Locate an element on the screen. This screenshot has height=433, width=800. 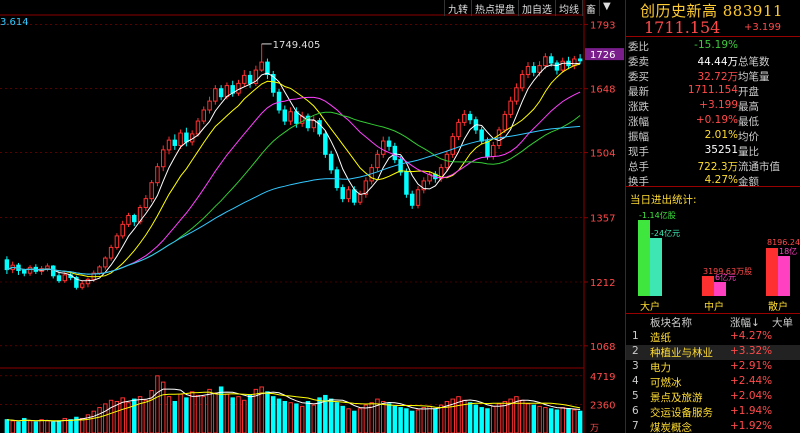
price-tick-label: 1793 is located at coordinates (602, 25).